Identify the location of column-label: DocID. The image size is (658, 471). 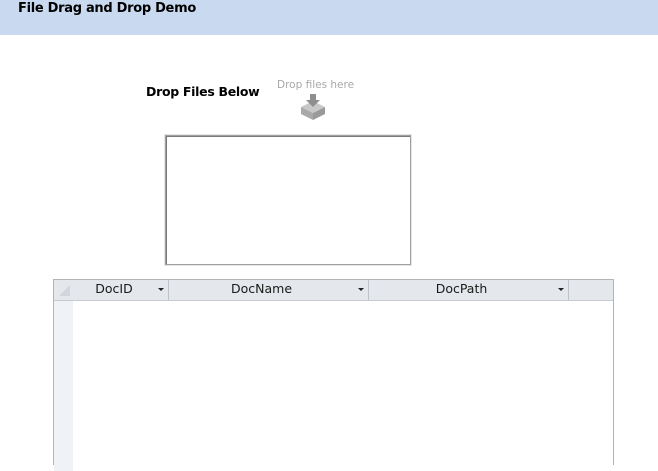
(114, 288).